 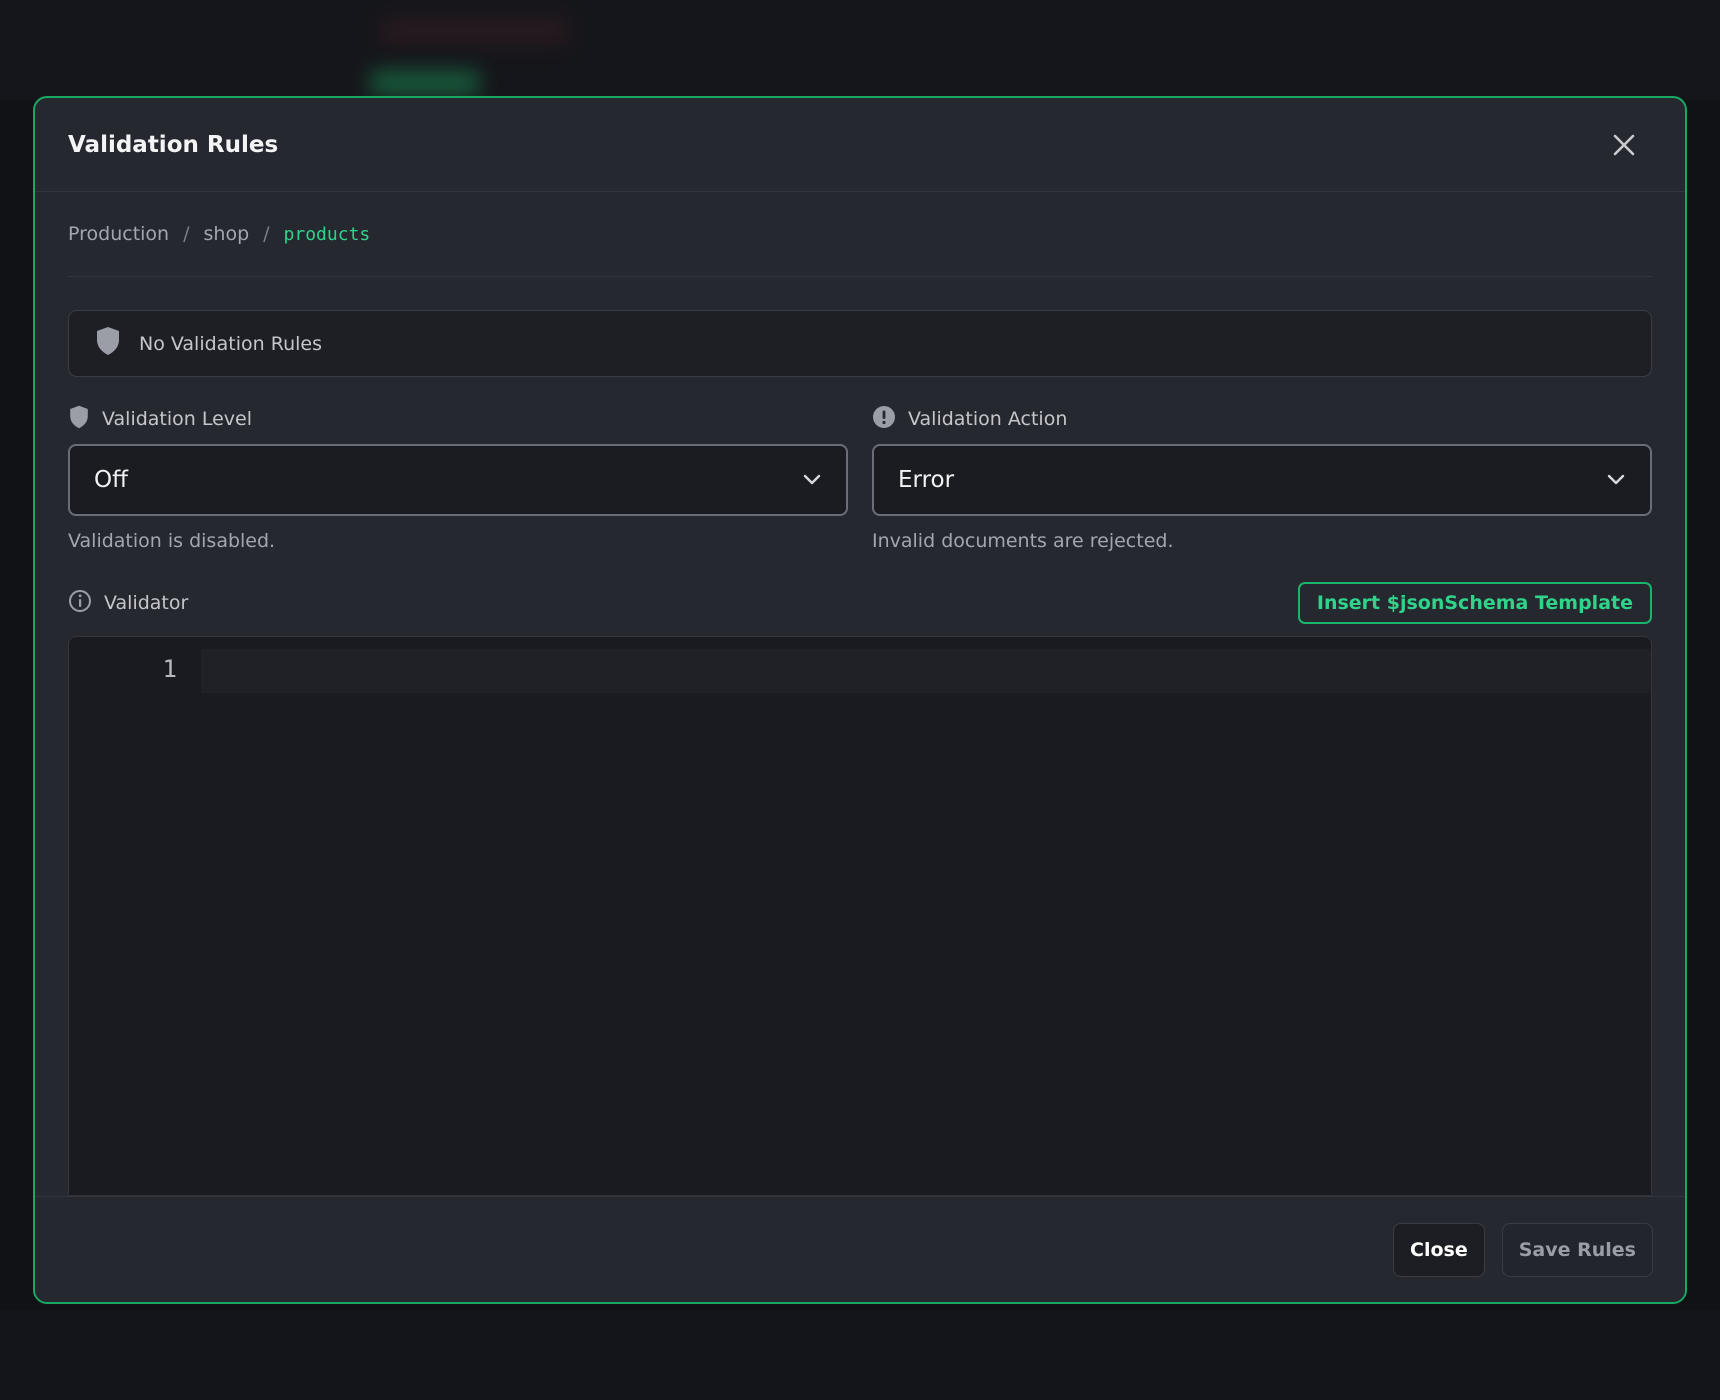 I want to click on validation-action-select: Error, so click(x=1262, y=480).